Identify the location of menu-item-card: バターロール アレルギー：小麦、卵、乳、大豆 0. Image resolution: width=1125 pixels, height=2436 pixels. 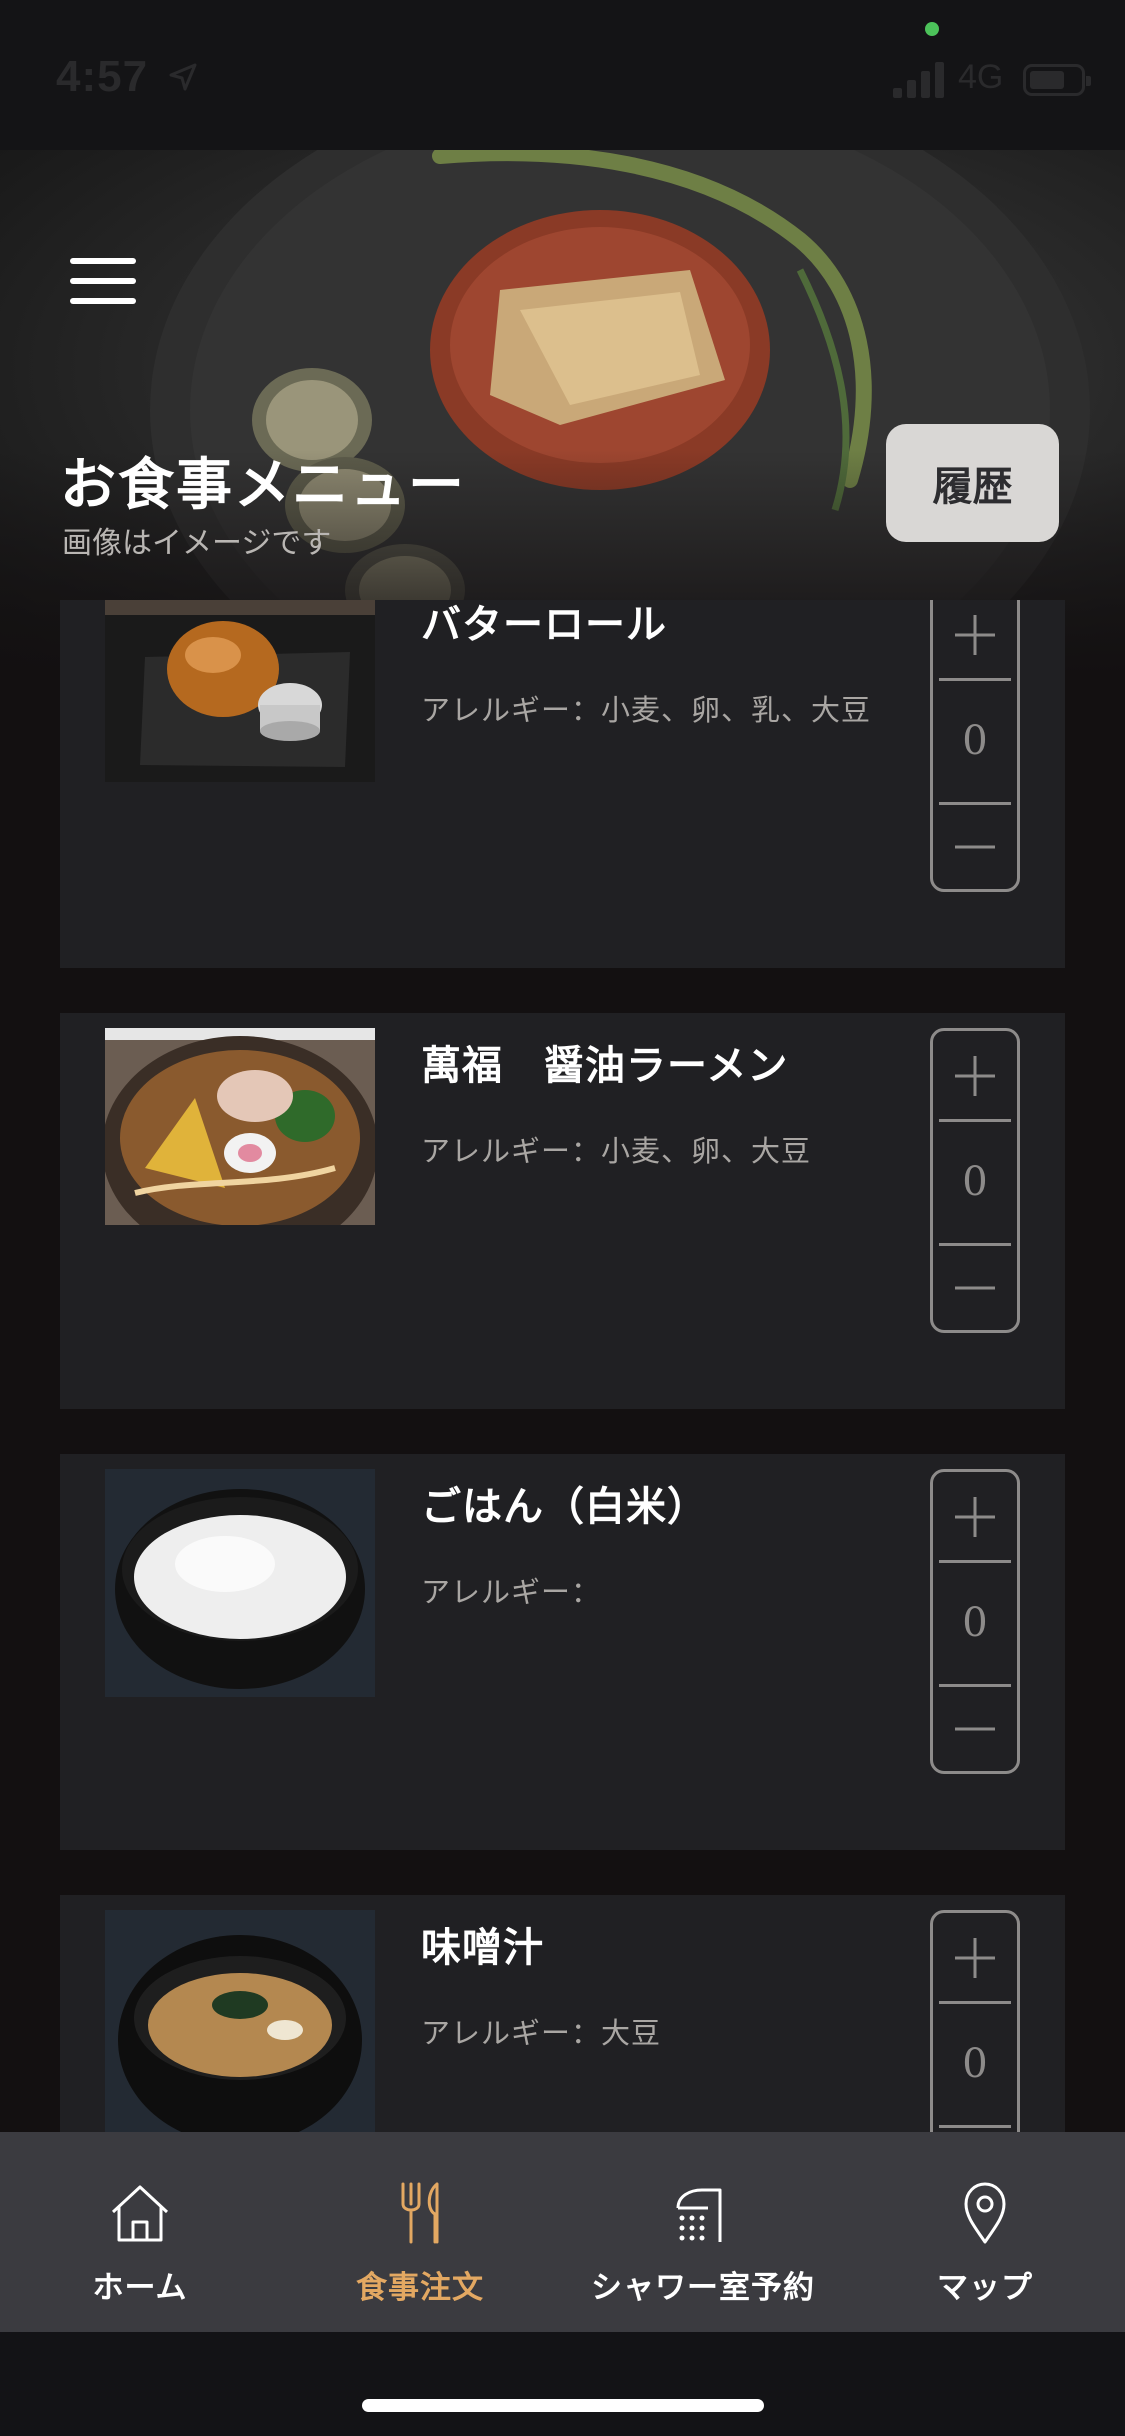
(562, 784).